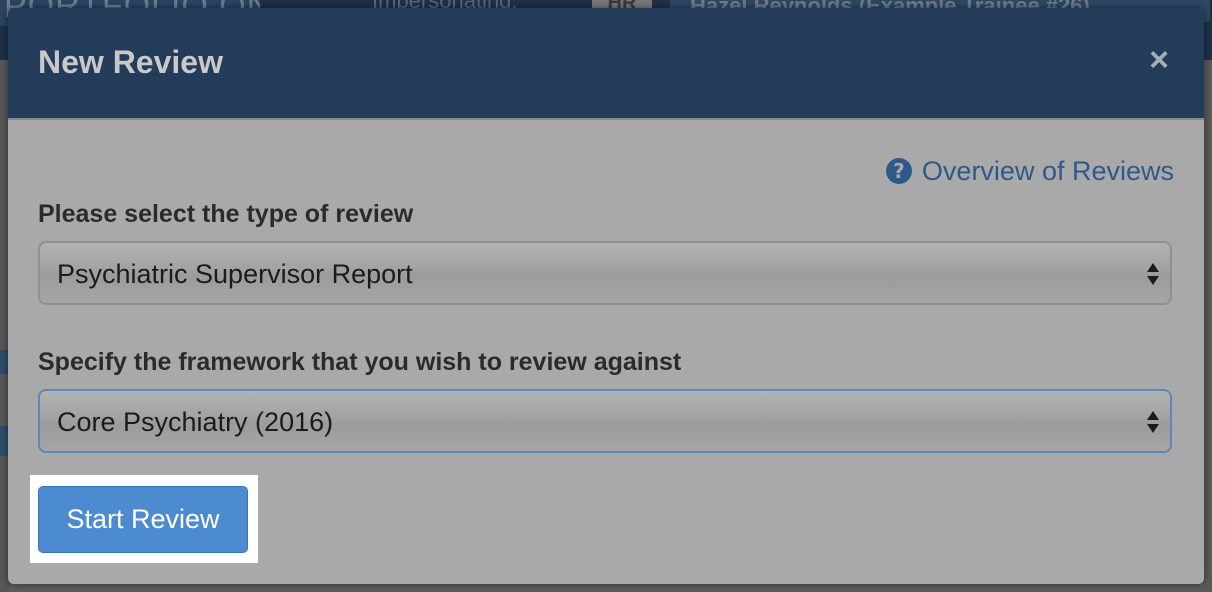  I want to click on review-type-selected-value: Psychiatric Supervisor Report, so click(235, 274).